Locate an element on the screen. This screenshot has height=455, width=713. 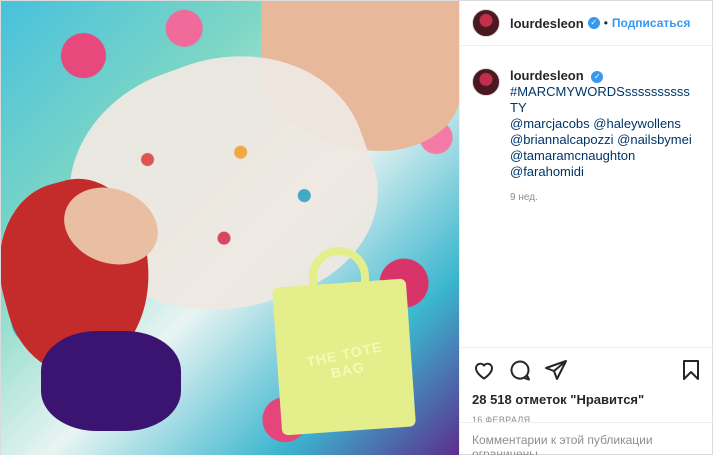
likes-count: 28 518 отметок "Нравится" is located at coordinates (587, 399).